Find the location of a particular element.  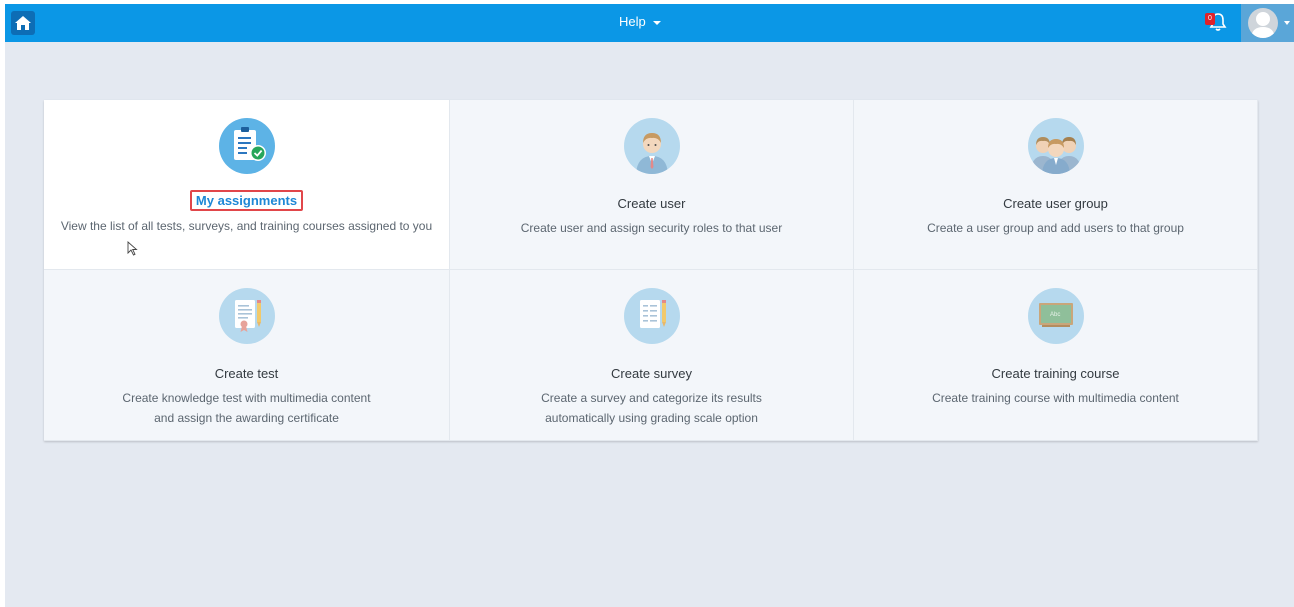

tile-description-line: automatically using grading scale option is located at coordinates (651, 418).